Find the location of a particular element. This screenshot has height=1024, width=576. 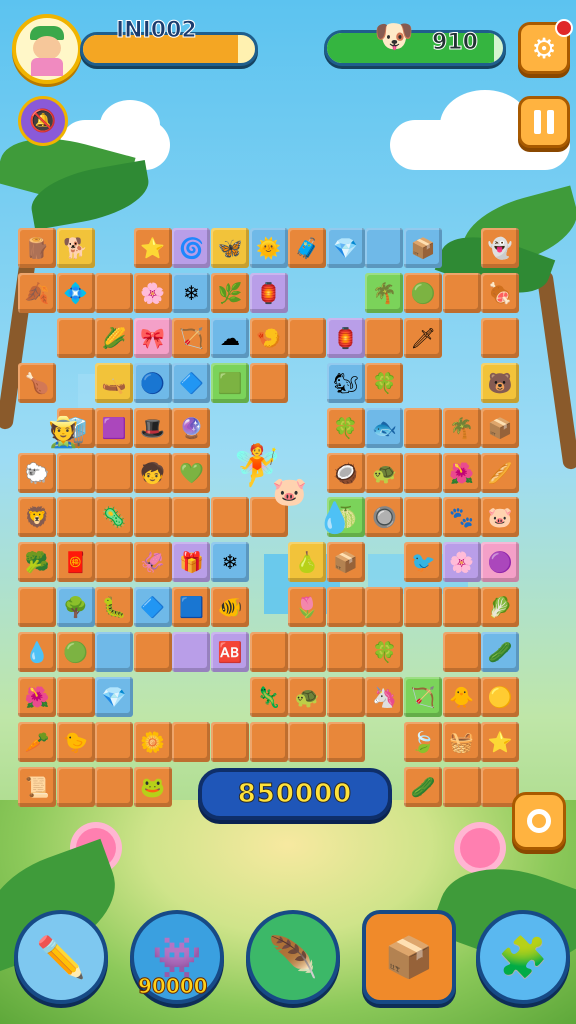

board-tile: 🐤 is located at coordinates (75, 741).